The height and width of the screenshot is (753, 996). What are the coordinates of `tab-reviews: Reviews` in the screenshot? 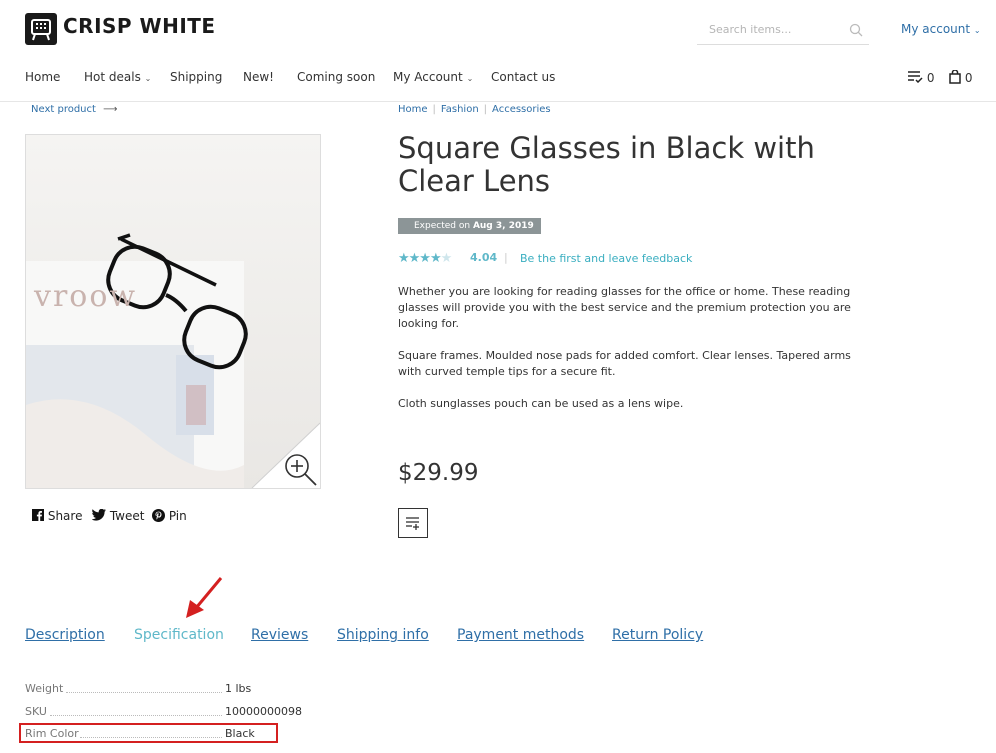 It's located at (279, 635).